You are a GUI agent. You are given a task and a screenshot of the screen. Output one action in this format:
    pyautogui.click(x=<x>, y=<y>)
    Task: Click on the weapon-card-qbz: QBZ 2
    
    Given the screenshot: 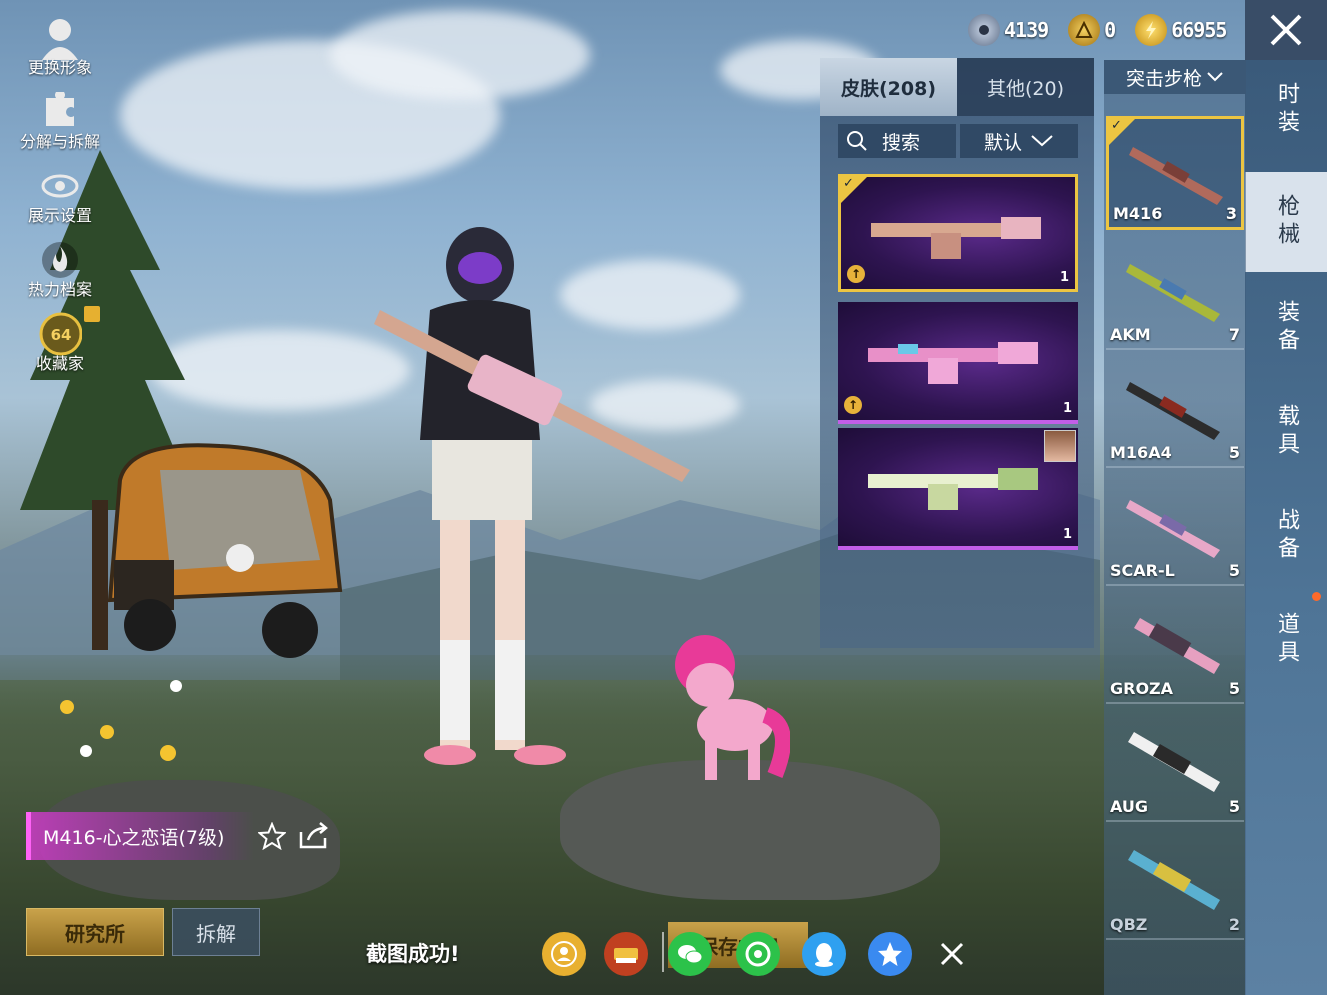 What is the action you would take?
    pyautogui.click(x=1175, y=883)
    